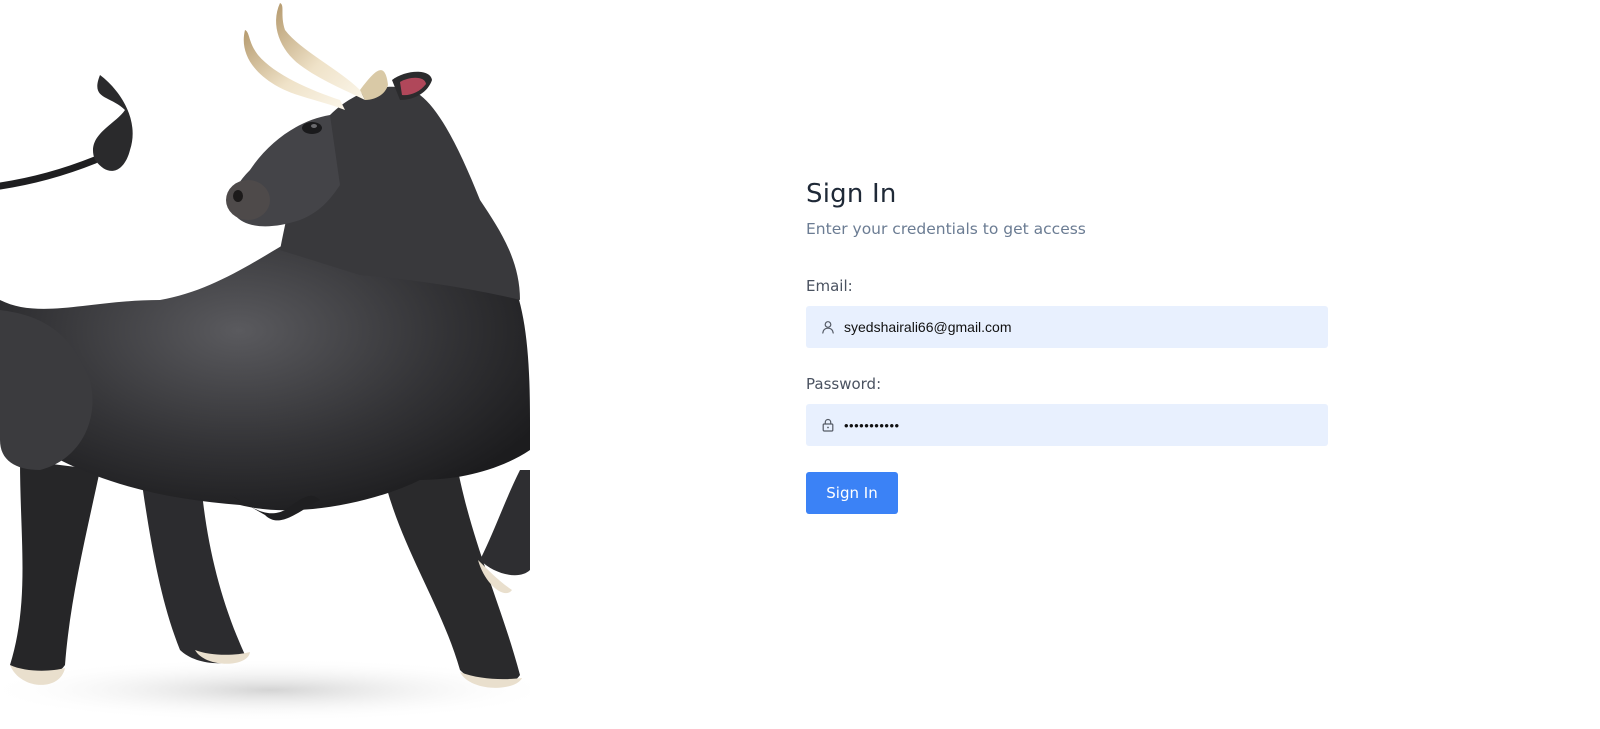 This screenshot has height=729, width=1600. I want to click on email-field, so click(1067, 327).